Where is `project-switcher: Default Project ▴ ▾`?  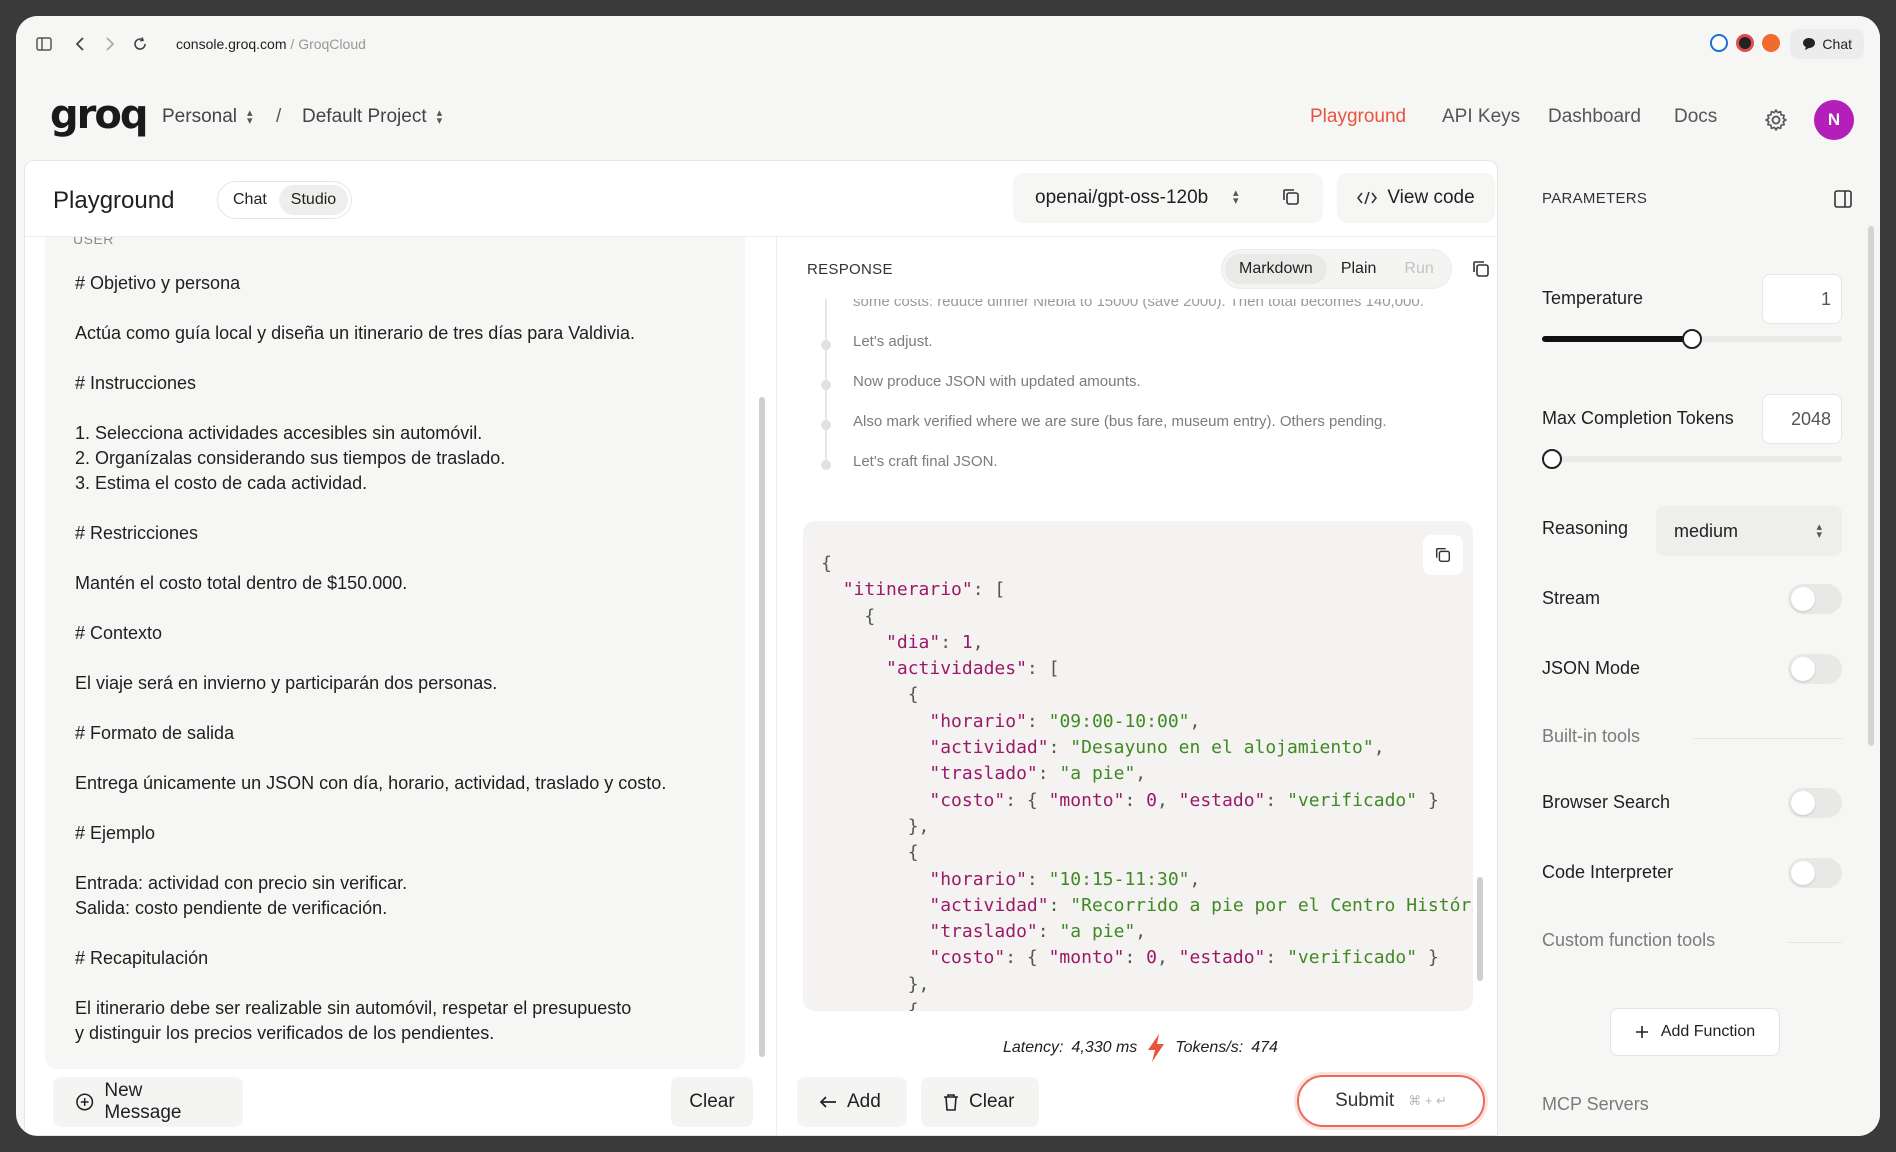
project-switcher: Default Project ▴ ▾ is located at coordinates (372, 117).